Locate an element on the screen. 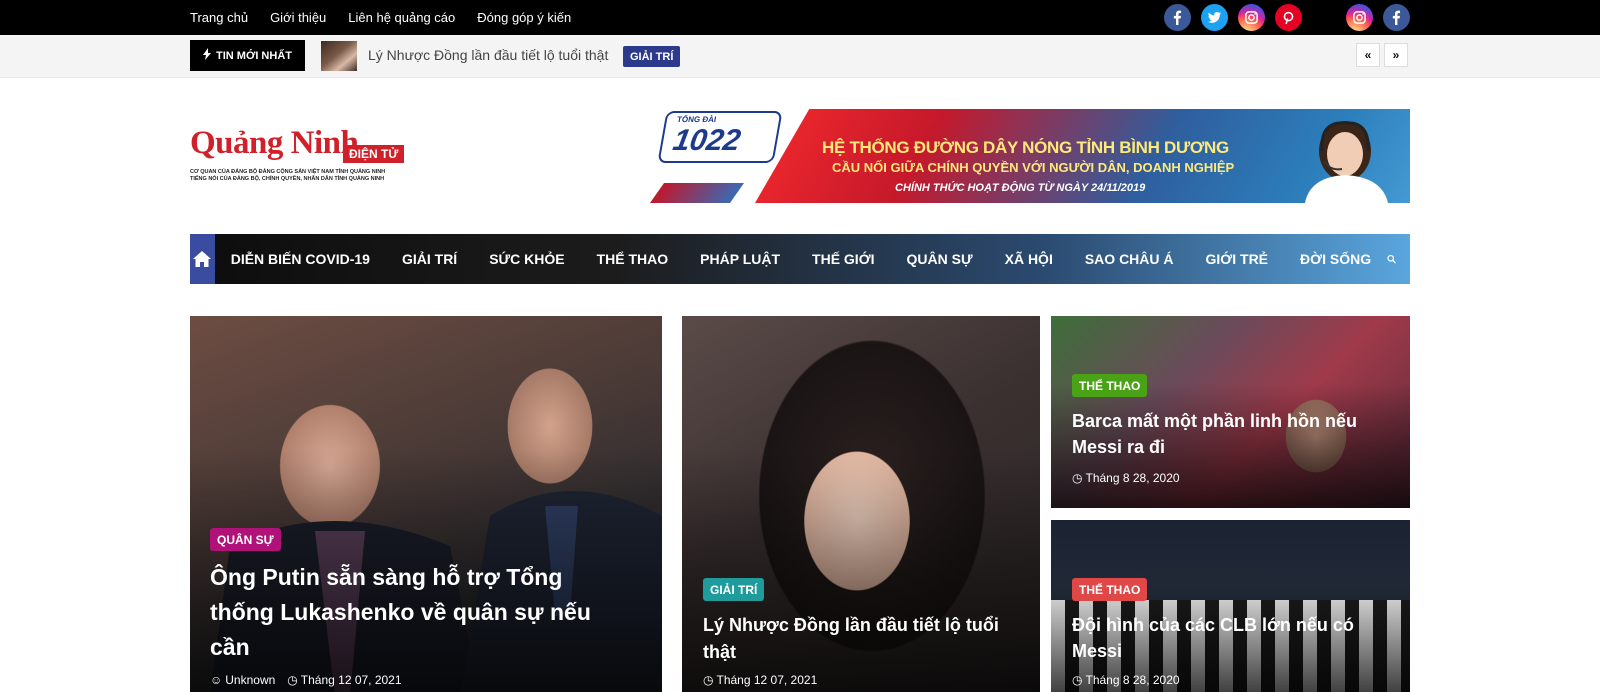 Image resolution: width=1600 pixels, height=692 pixels. article-4-date: Tháng 8 28, 2020 is located at coordinates (1132, 680).